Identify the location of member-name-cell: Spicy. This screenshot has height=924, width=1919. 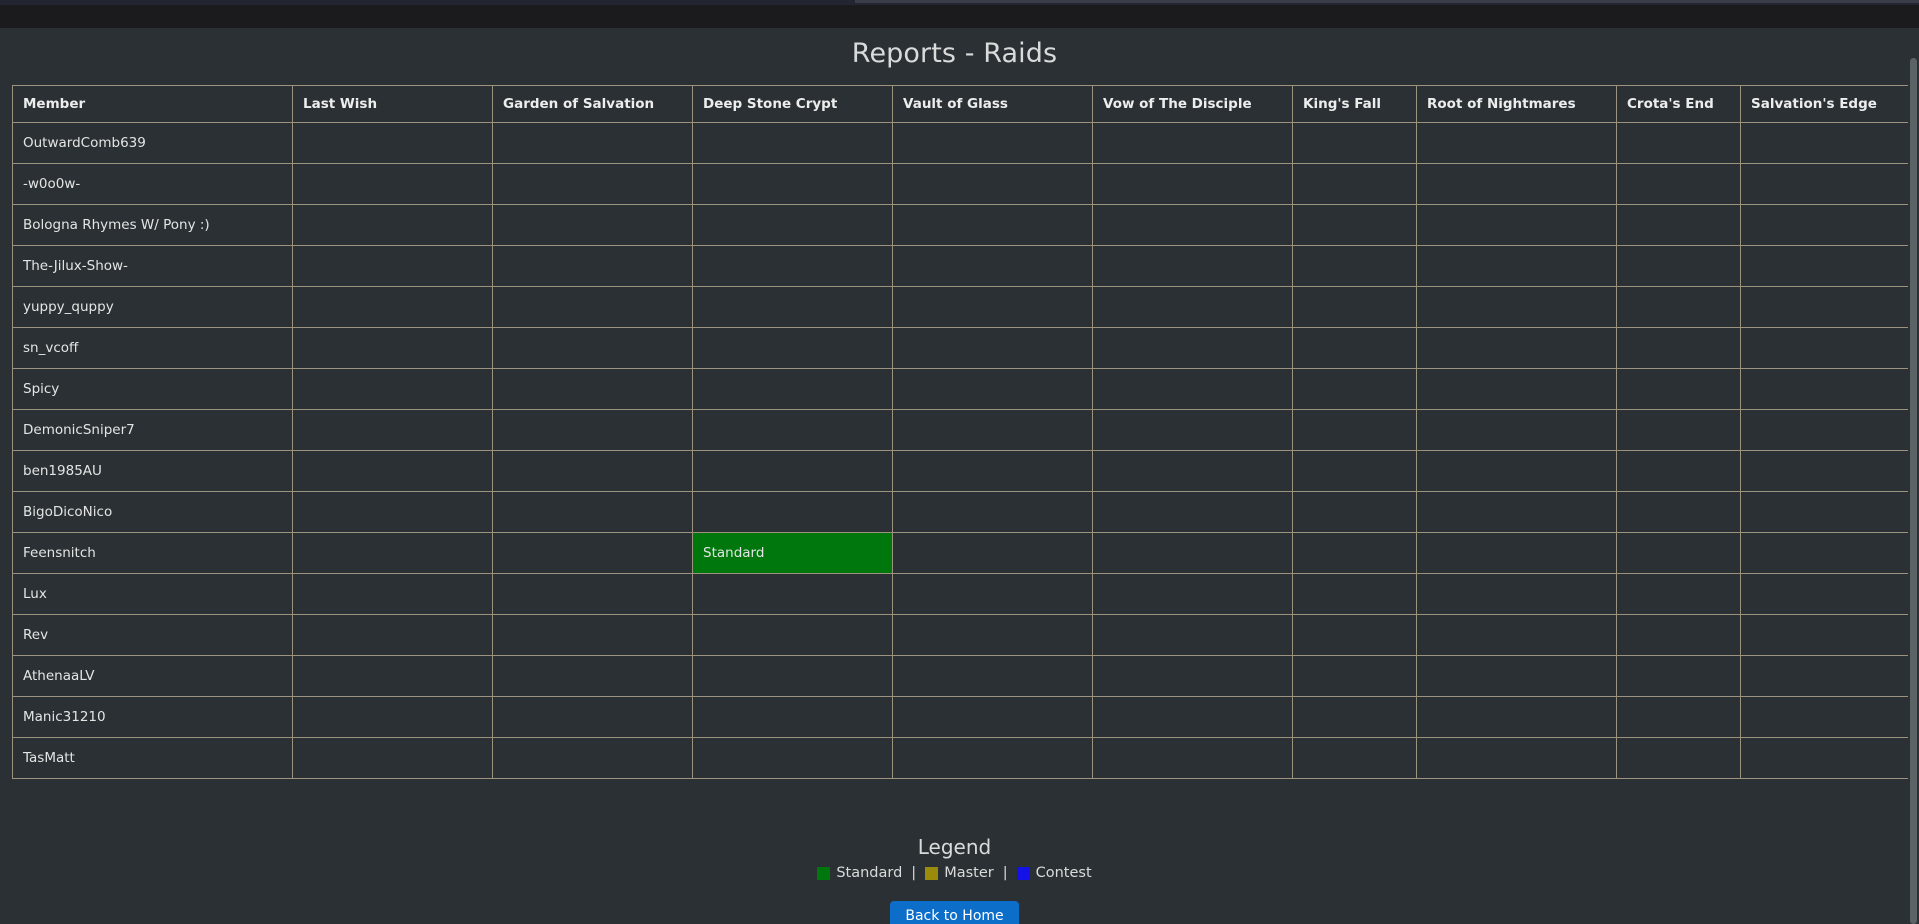
(152, 389).